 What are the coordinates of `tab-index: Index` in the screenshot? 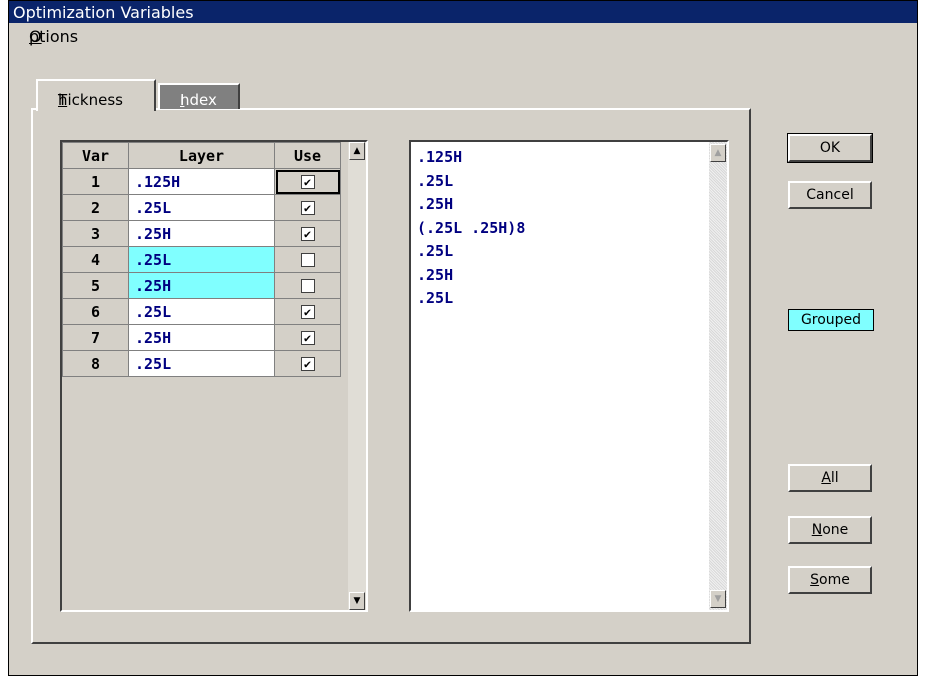 It's located at (199, 96).